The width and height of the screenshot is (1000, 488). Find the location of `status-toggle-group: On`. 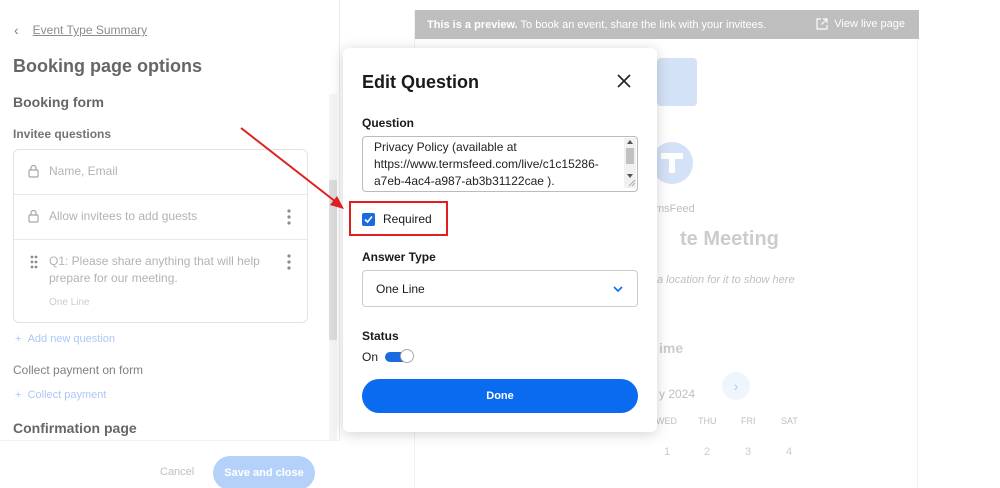

status-toggle-group: On is located at coordinates (388, 356).